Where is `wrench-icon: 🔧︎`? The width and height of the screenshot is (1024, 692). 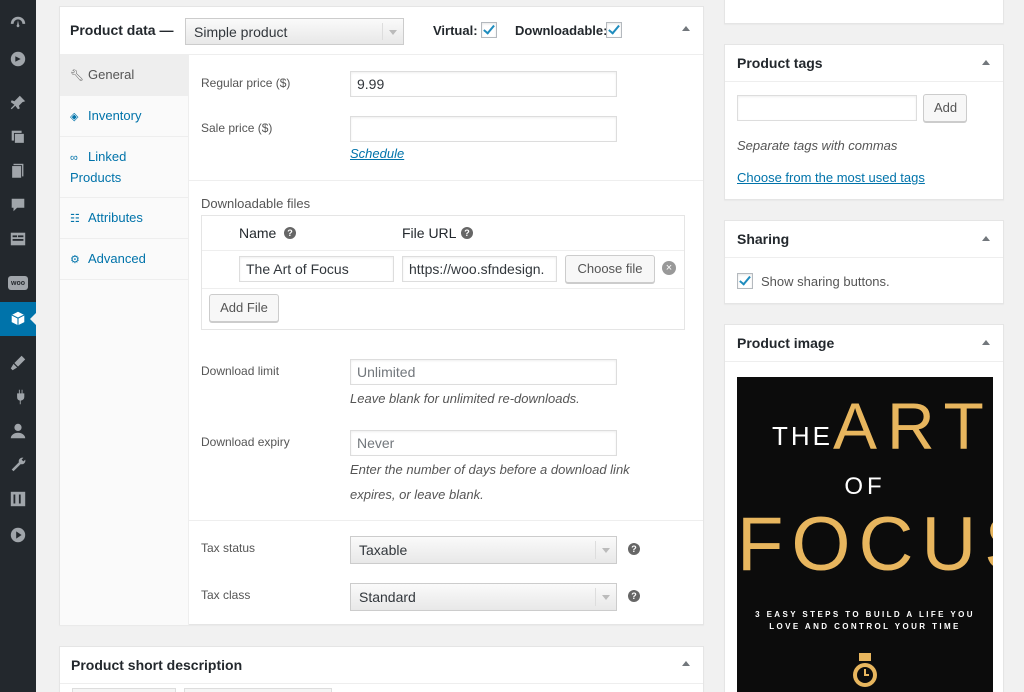
wrench-icon: 🔧︎ is located at coordinates (77, 76).